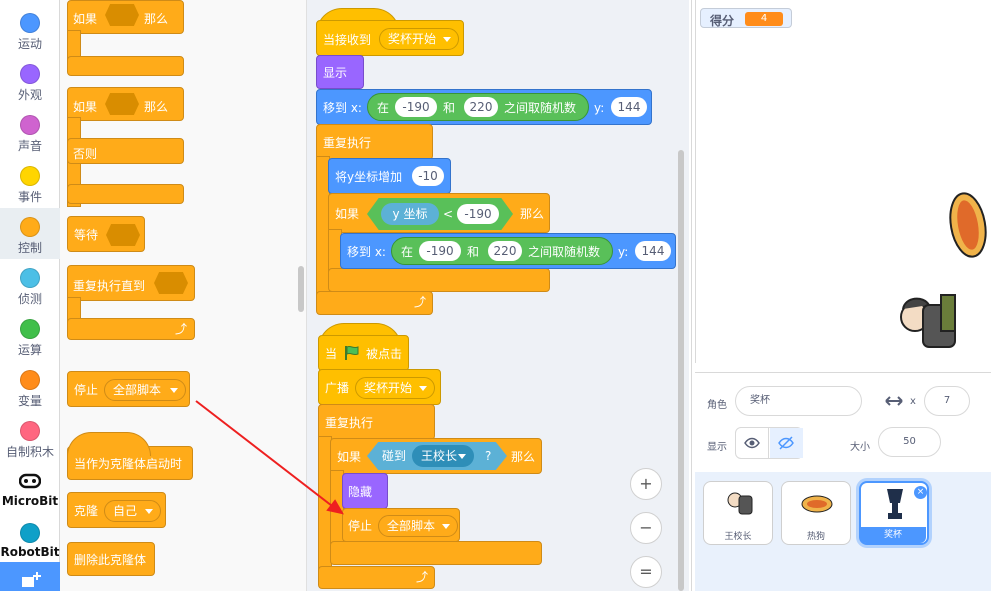 This screenshot has height=591, width=991. What do you see at coordinates (270, 457) in the screenshot?
I see `annotation-arrow` at bounding box center [270, 457].